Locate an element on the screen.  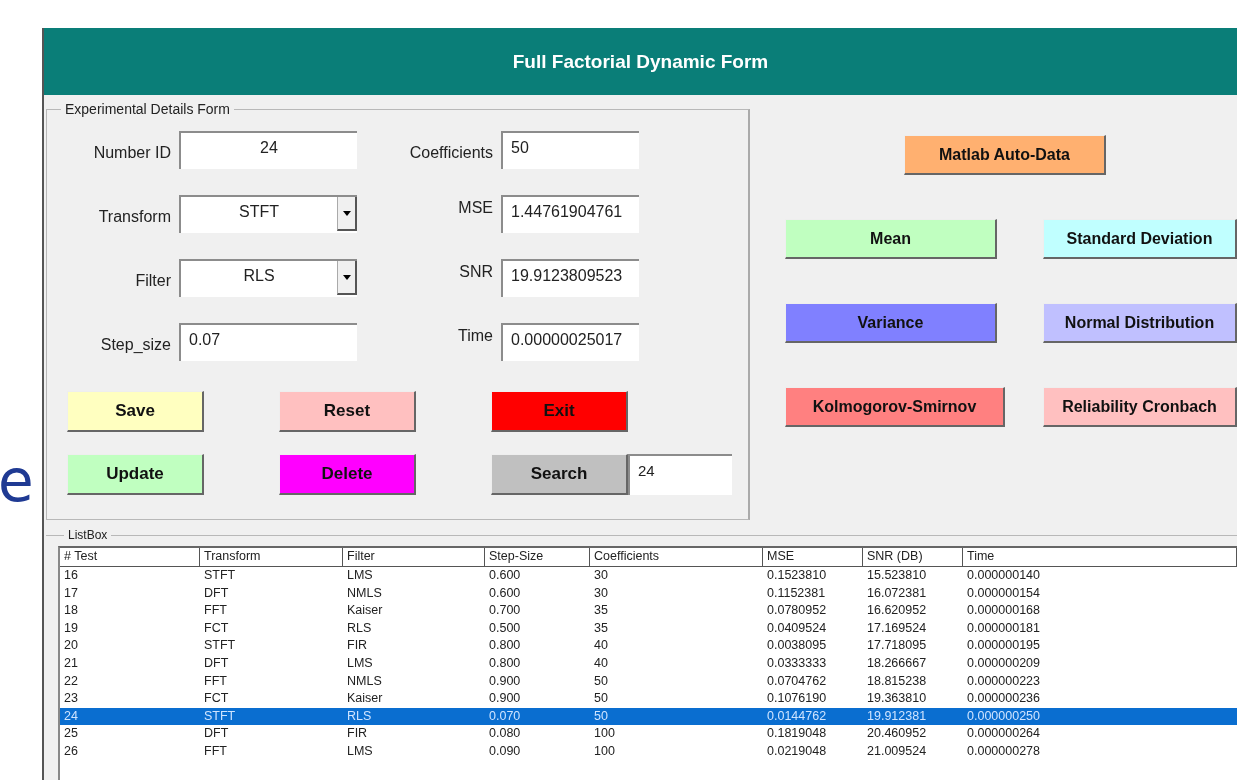
list-cell-text: 30 is located at coordinates (601, 575).